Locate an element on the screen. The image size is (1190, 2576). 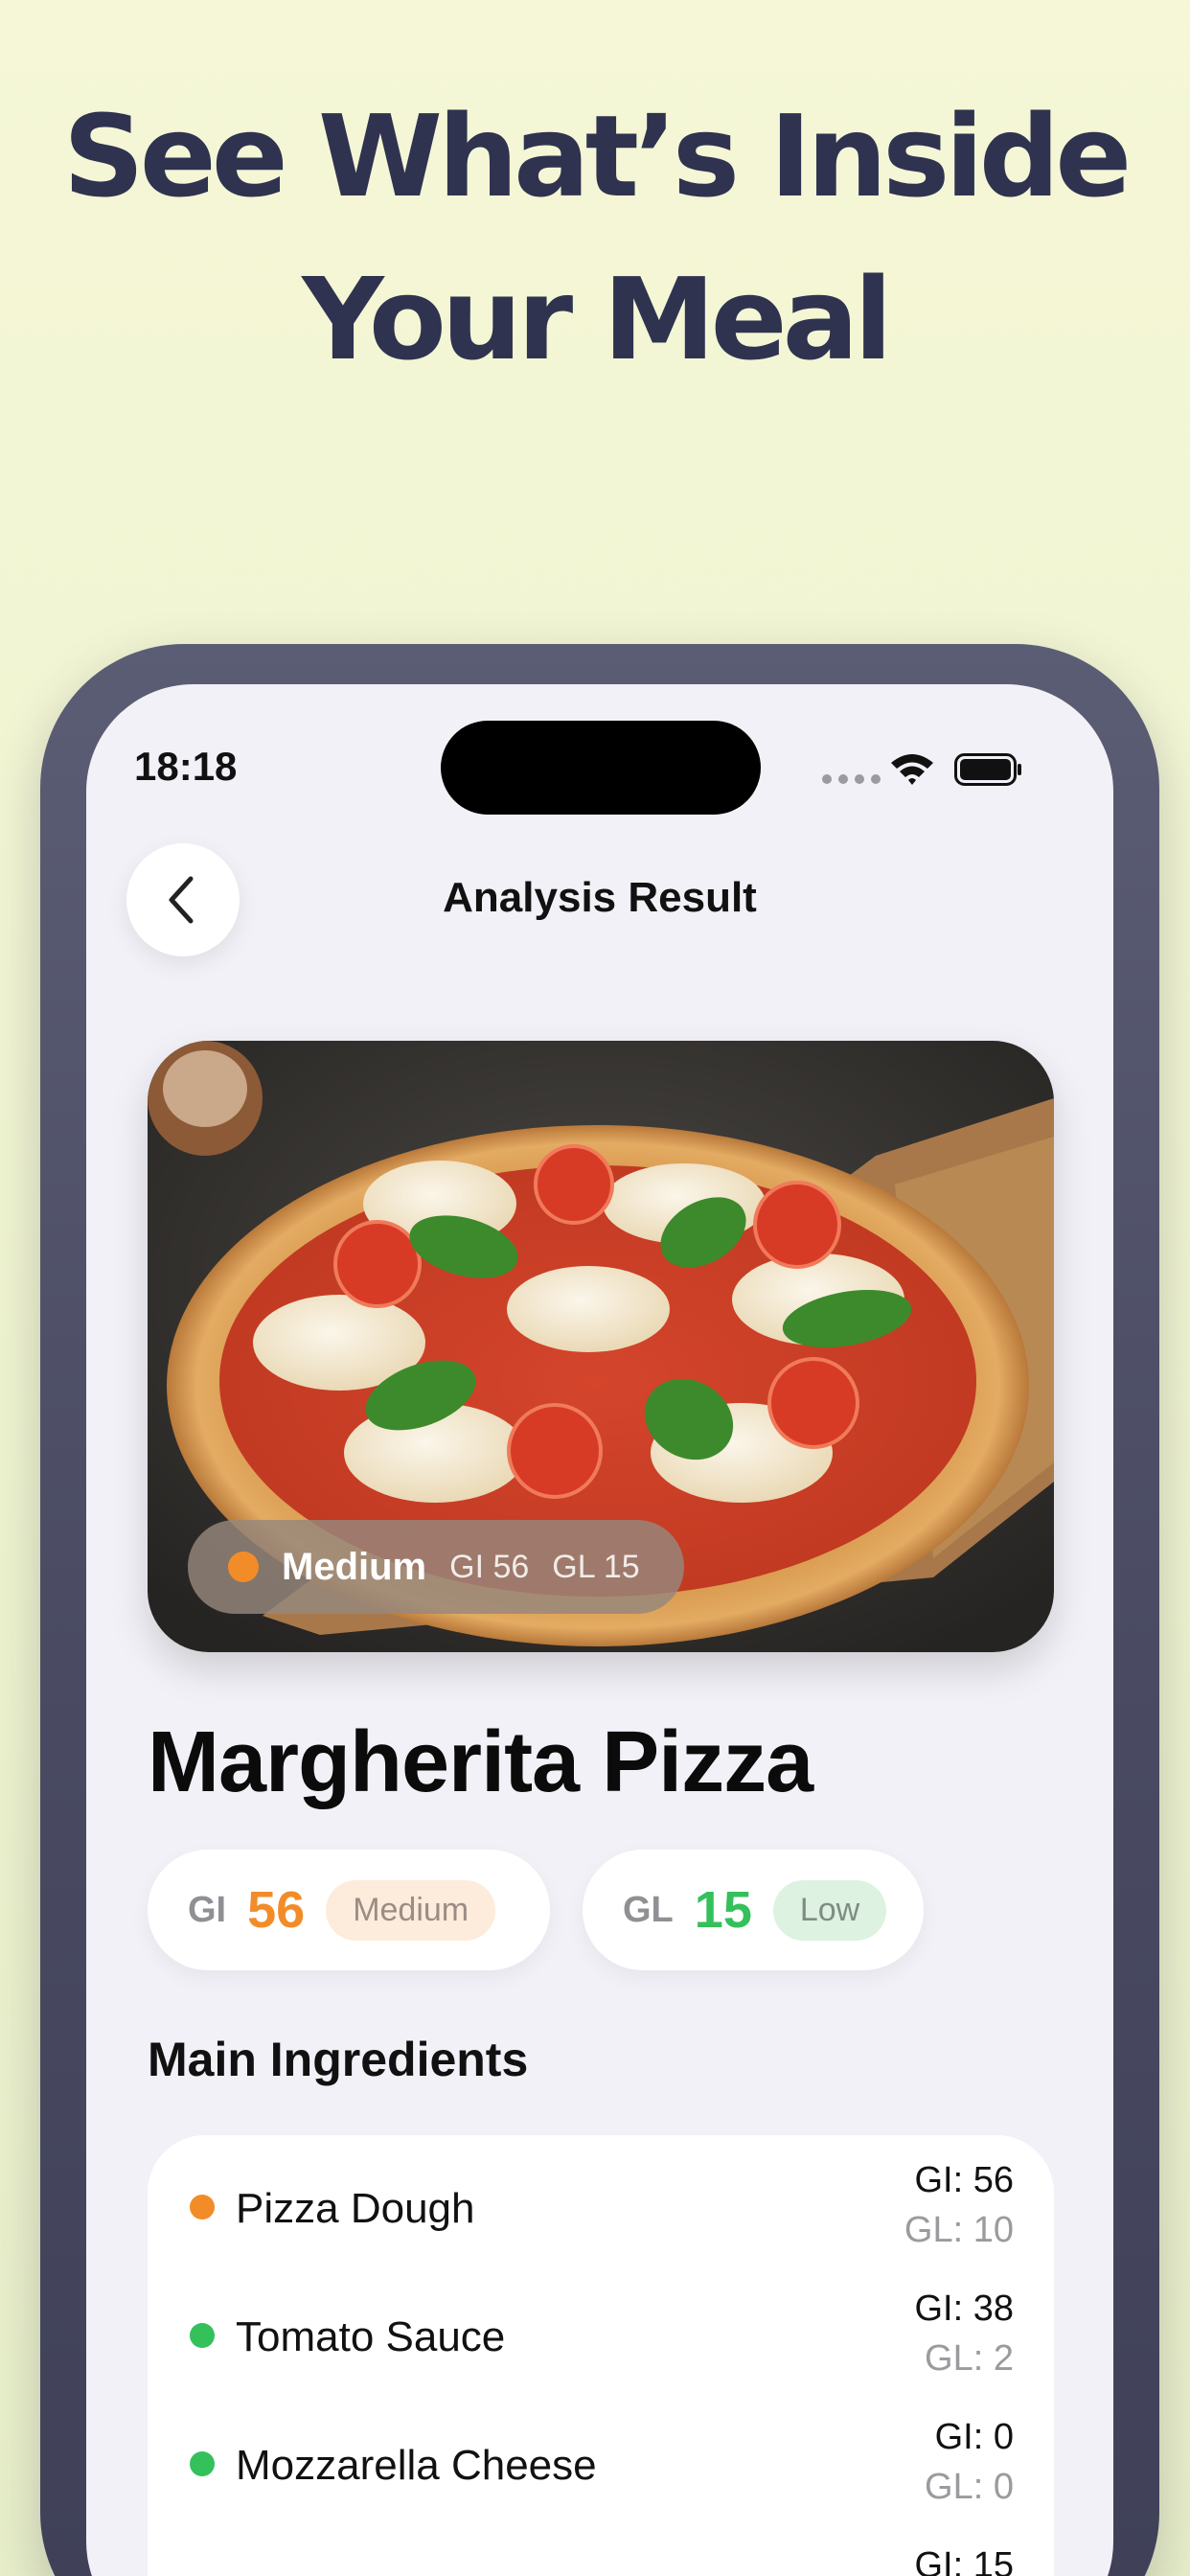
gi-overlay-value: GI 56 is located at coordinates (490, 1566).